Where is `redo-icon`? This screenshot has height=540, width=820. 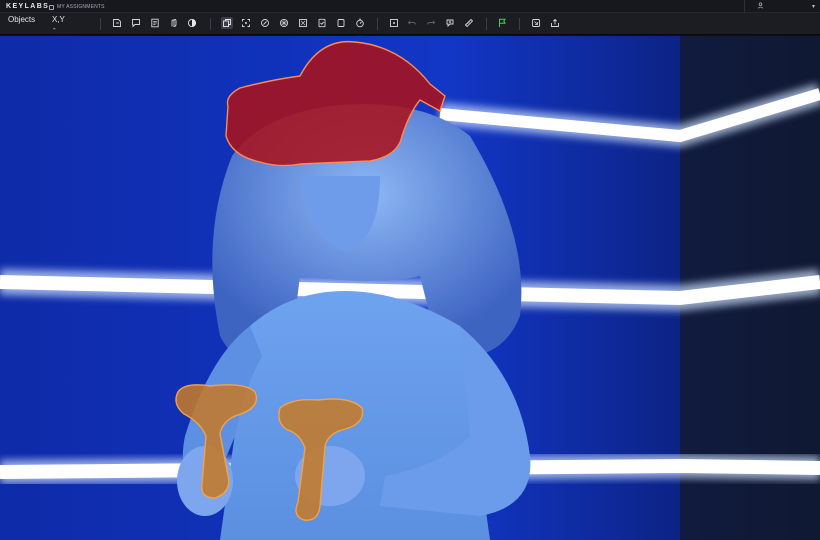 redo-icon is located at coordinates (431, 23).